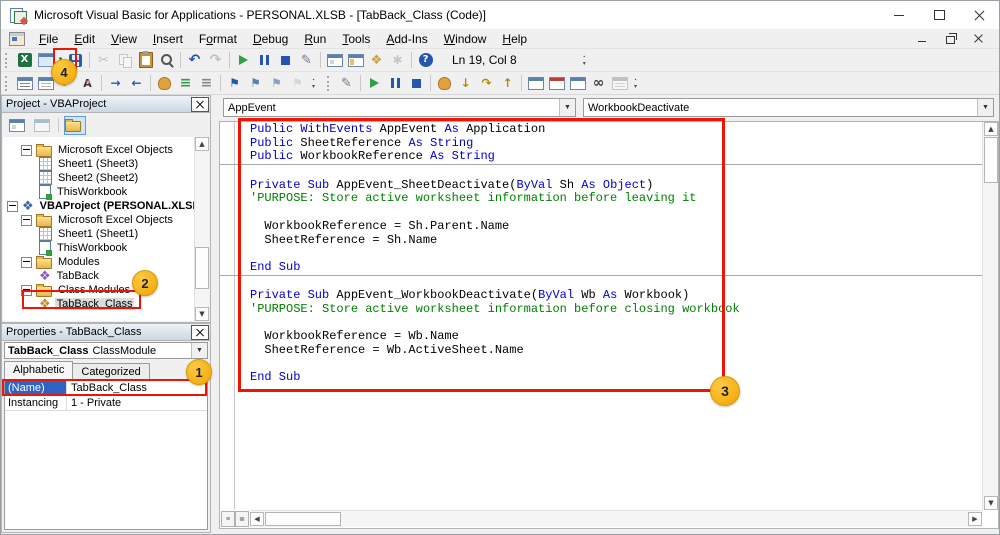 Image resolution: width=1000 pixels, height=535 pixels. I want to click on toggle-folders-button, so click(75, 125).